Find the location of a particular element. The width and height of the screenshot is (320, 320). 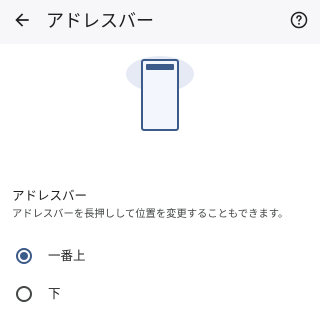

setting-title: アドレスバー is located at coordinates (50, 195).